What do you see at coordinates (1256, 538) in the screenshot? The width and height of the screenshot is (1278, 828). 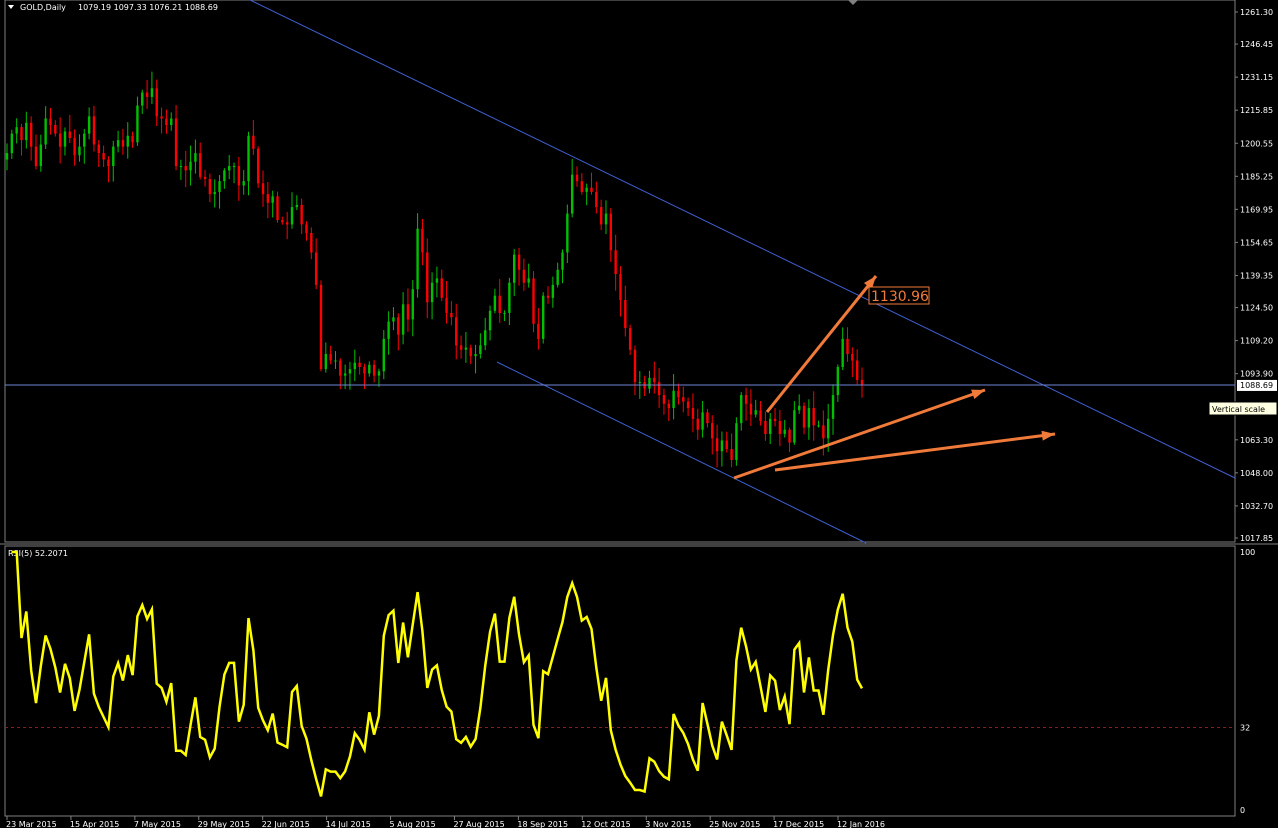 I see `y-tick-label: 1017.85` at bounding box center [1256, 538].